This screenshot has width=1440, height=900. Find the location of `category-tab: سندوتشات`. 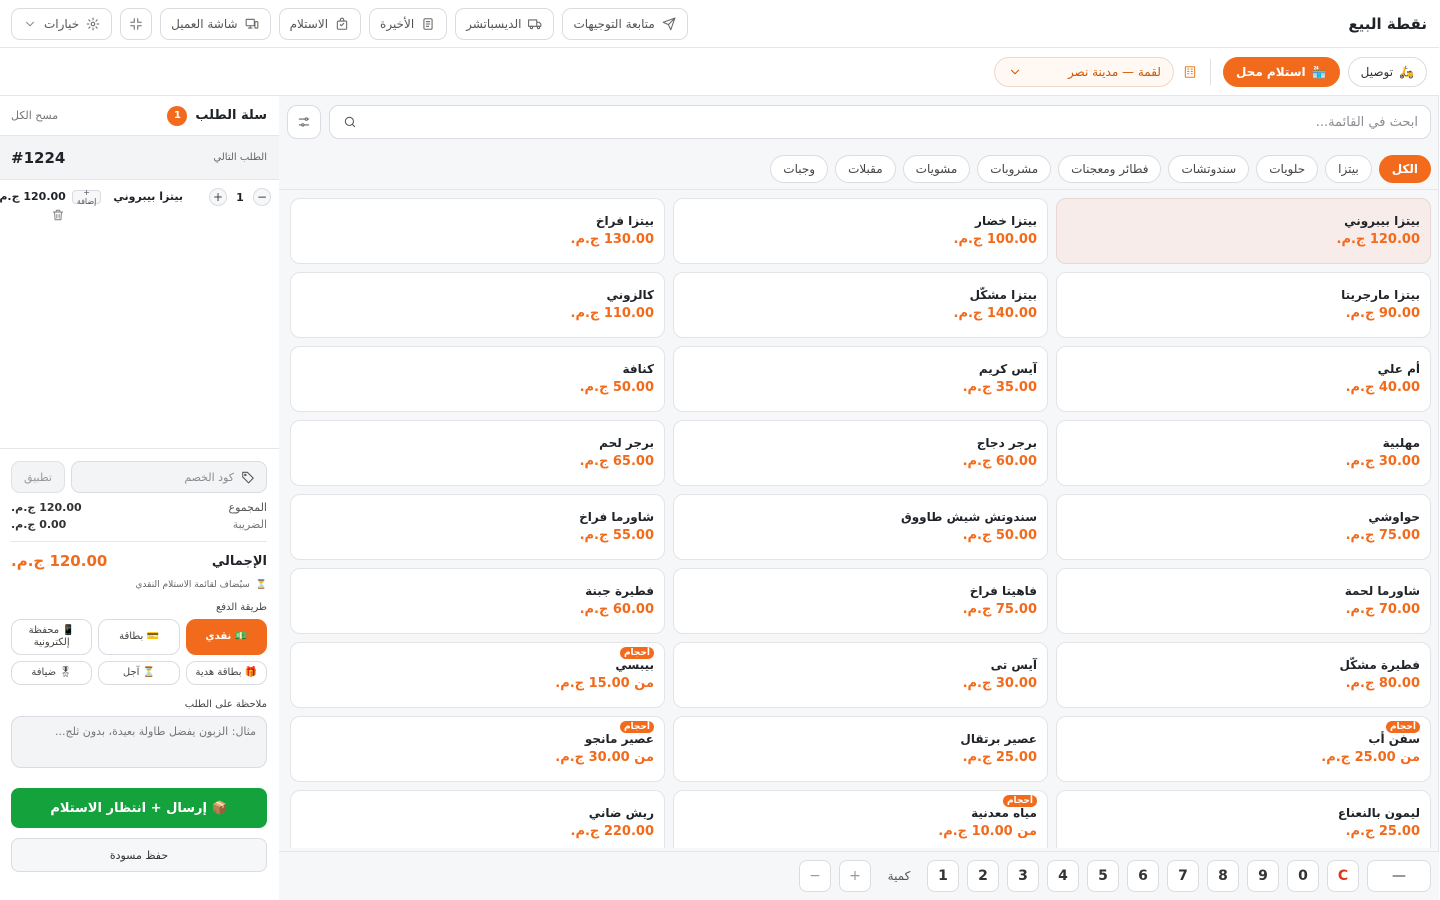

category-tab: سندوتشات is located at coordinates (1210, 168).